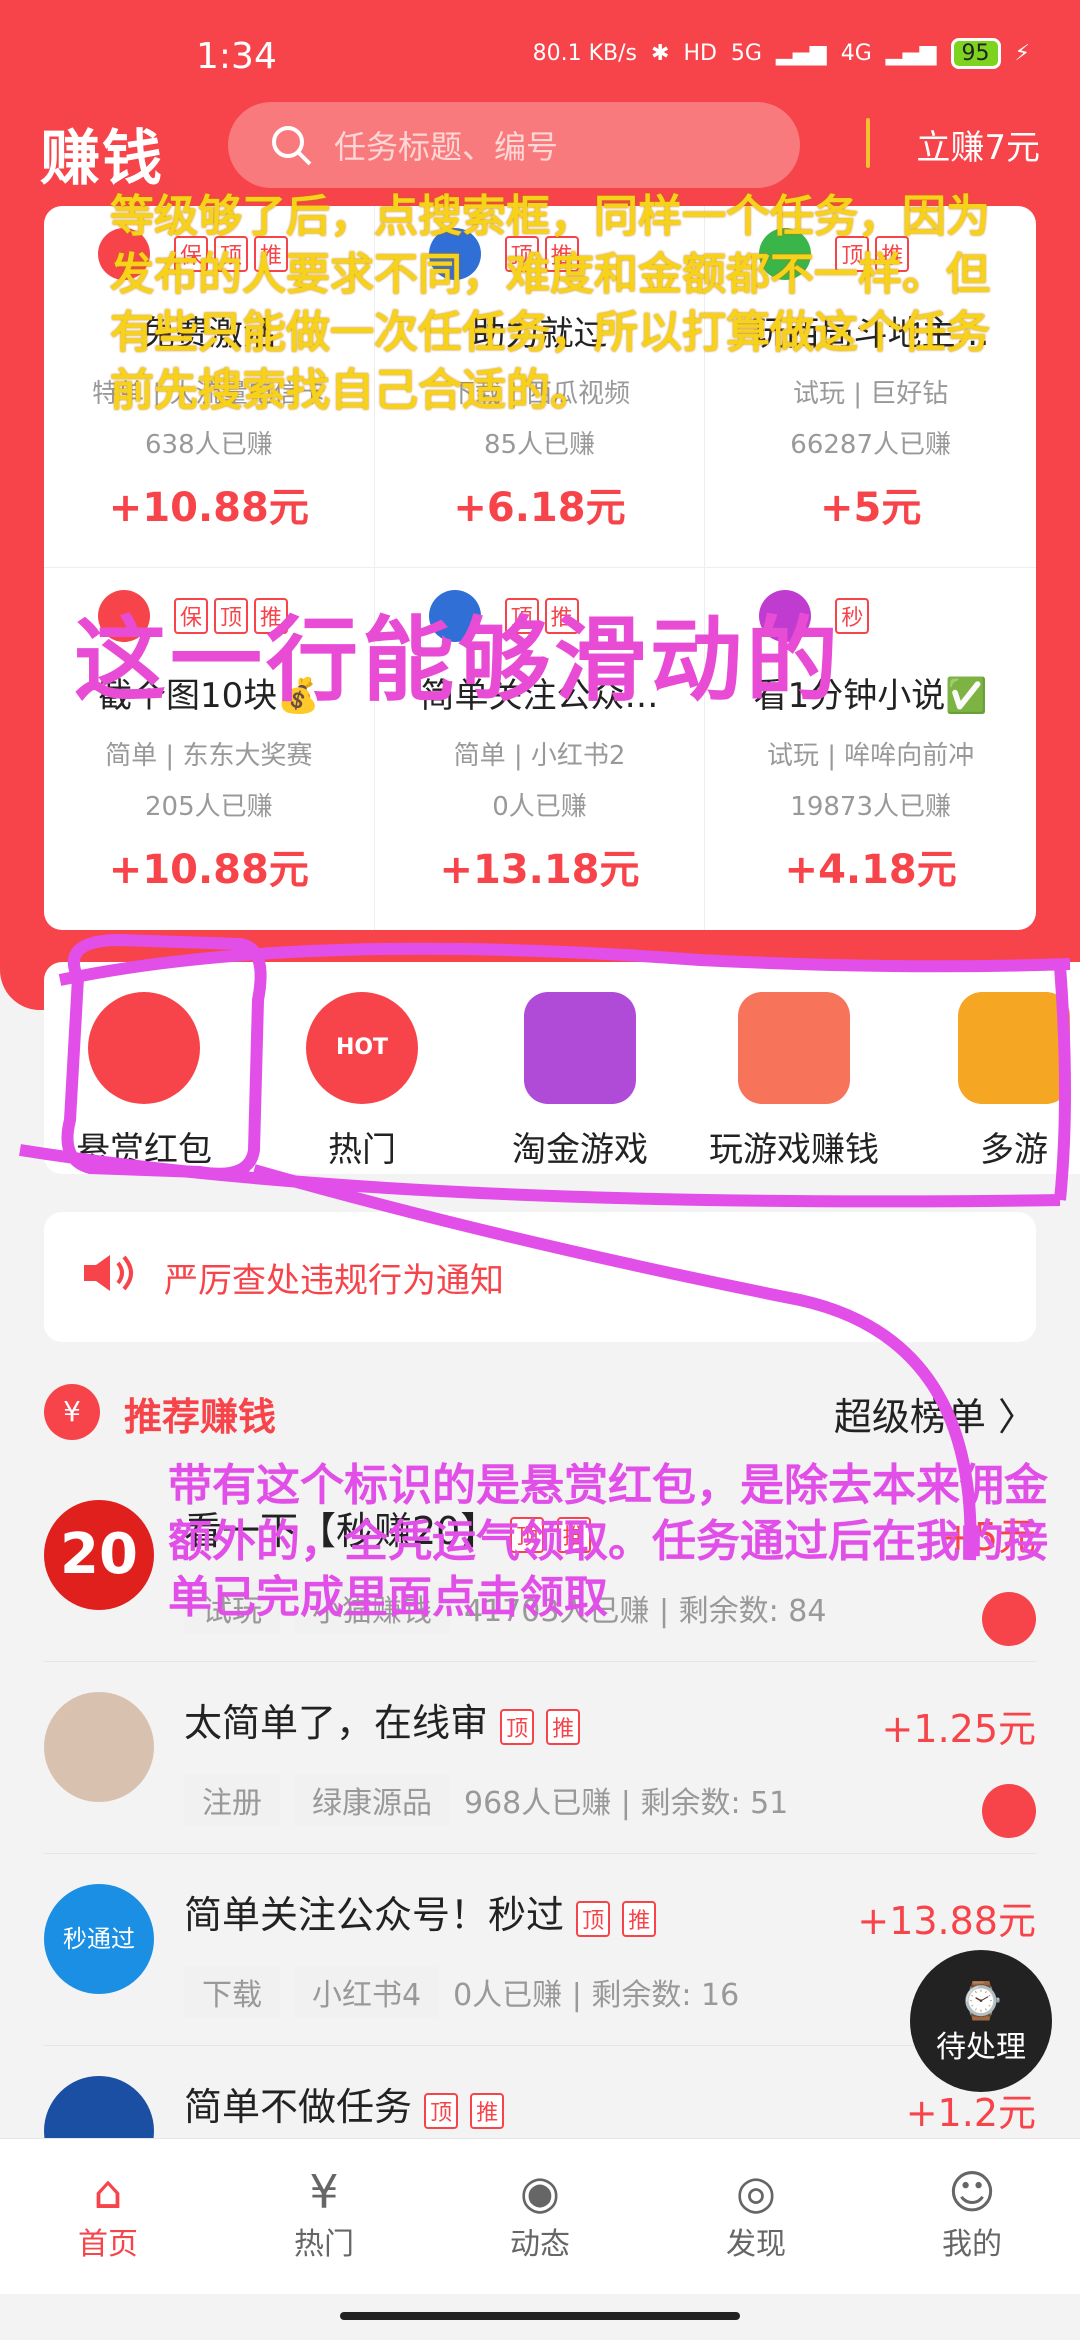 The width and height of the screenshot is (1080, 2340). What do you see at coordinates (972, 2192) in the screenshot?
I see `profile-icon: ☺` at bounding box center [972, 2192].